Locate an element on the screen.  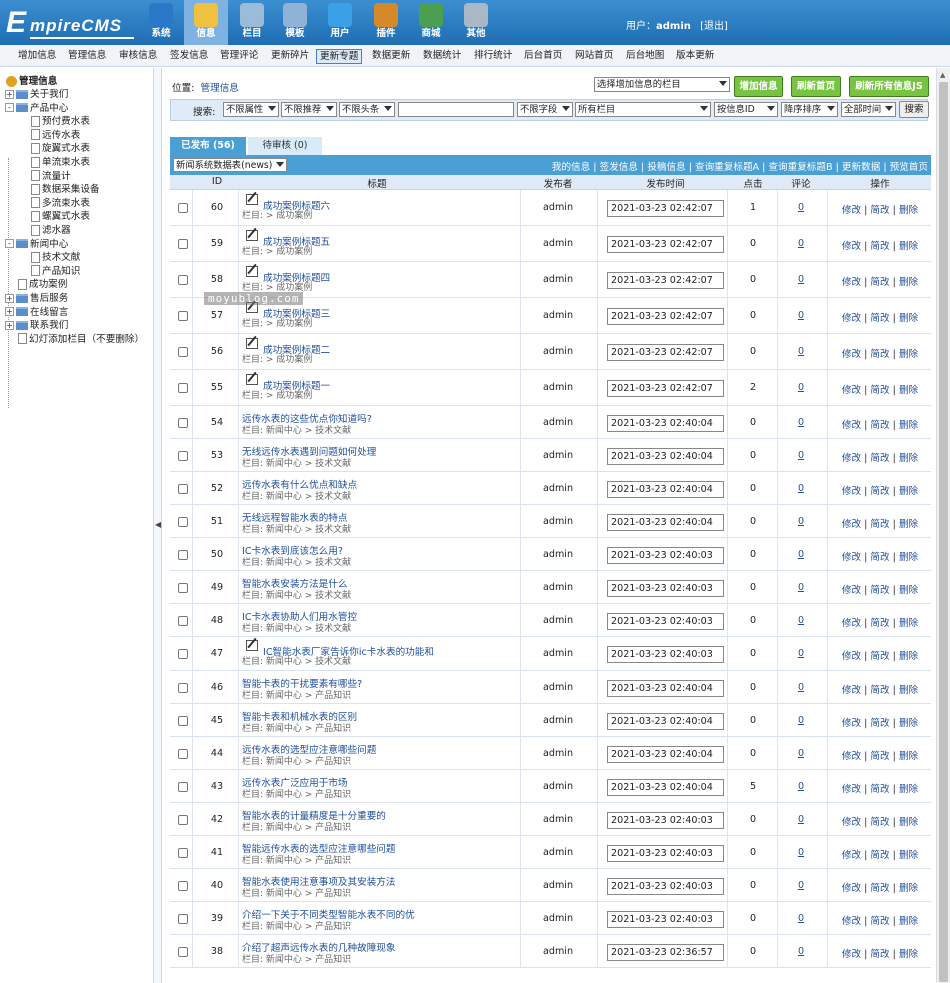
scrollbar-thumb is located at coordinates (943, 532).